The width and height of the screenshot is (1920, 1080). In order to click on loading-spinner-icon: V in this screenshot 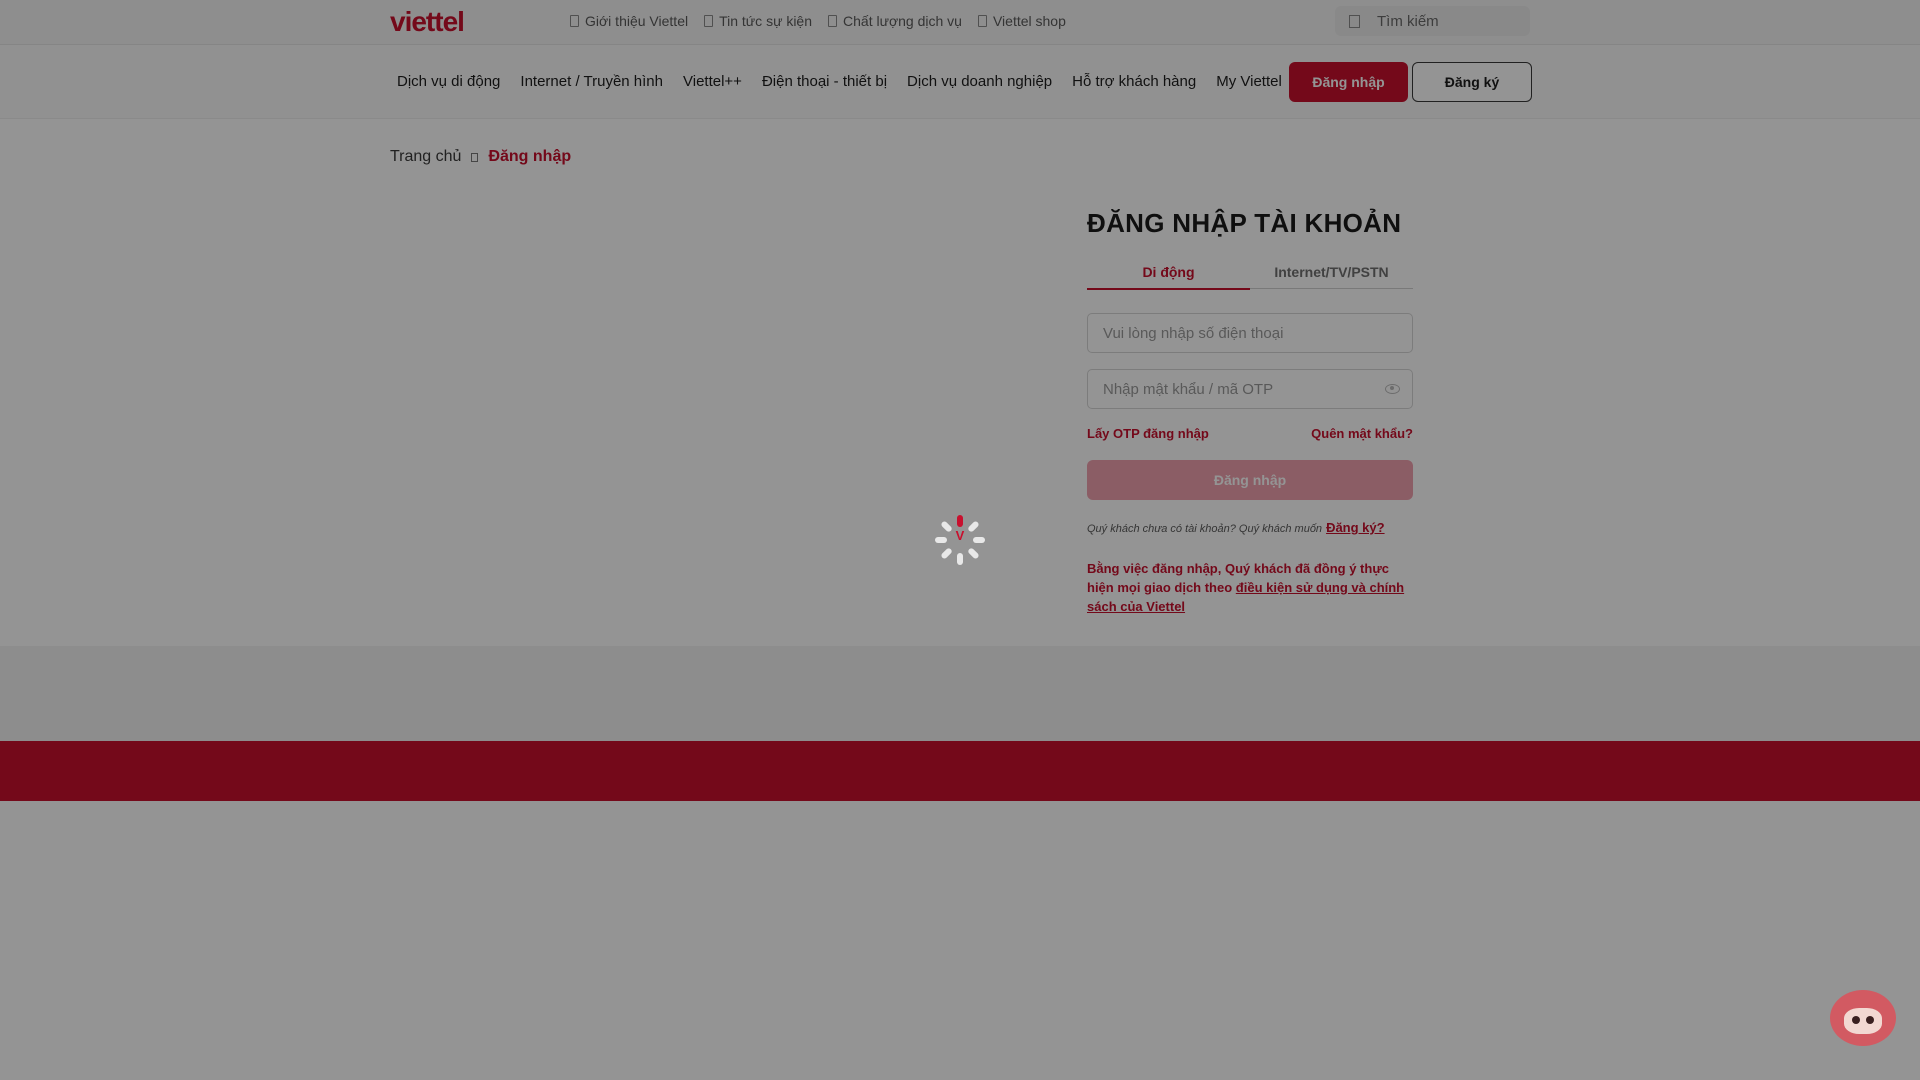, I will do `click(960, 540)`.